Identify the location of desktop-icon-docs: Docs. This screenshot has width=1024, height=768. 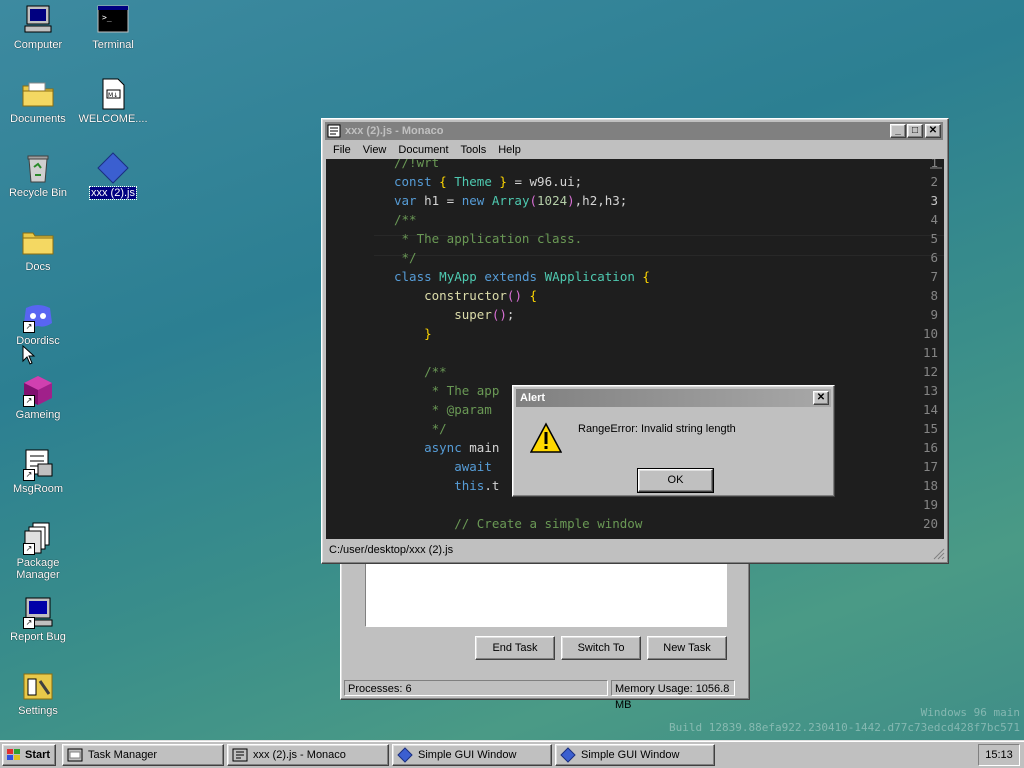
(38, 249).